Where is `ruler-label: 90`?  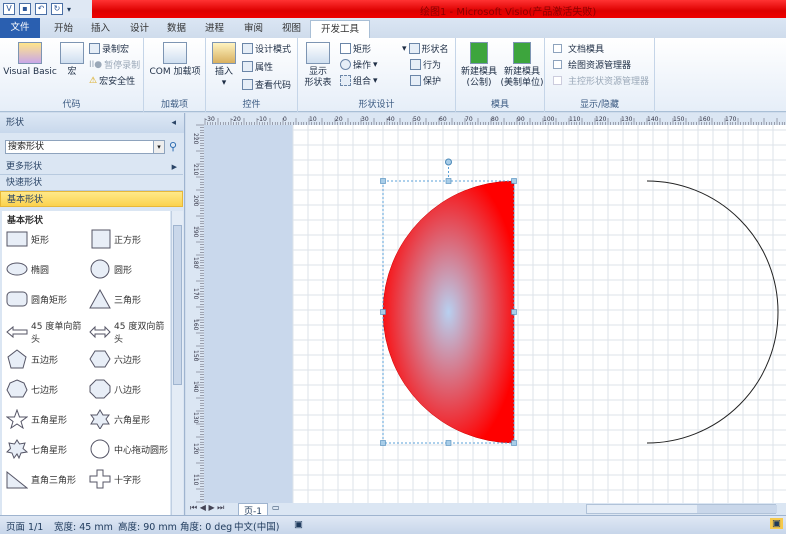 ruler-label: 90 is located at coordinates (521, 119).